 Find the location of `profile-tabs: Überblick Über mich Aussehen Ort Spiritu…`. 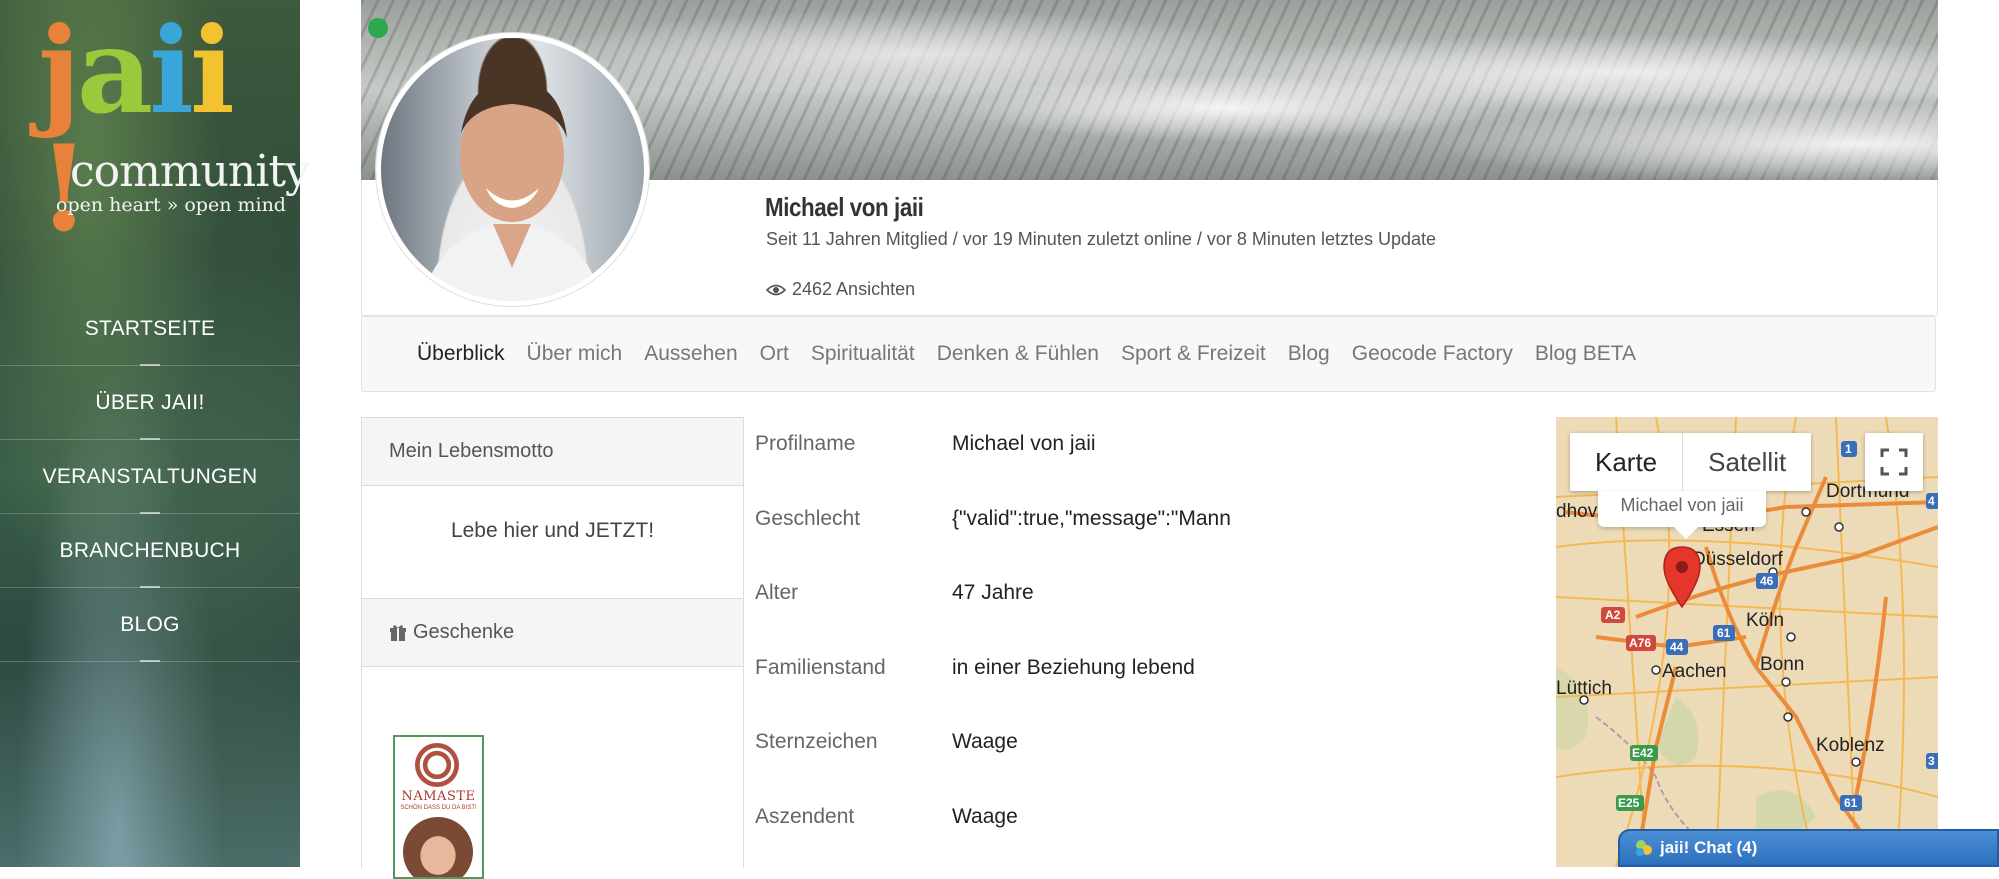

profile-tabs: Überblick Über mich Aussehen Ort Spiritu… is located at coordinates (1148, 354).